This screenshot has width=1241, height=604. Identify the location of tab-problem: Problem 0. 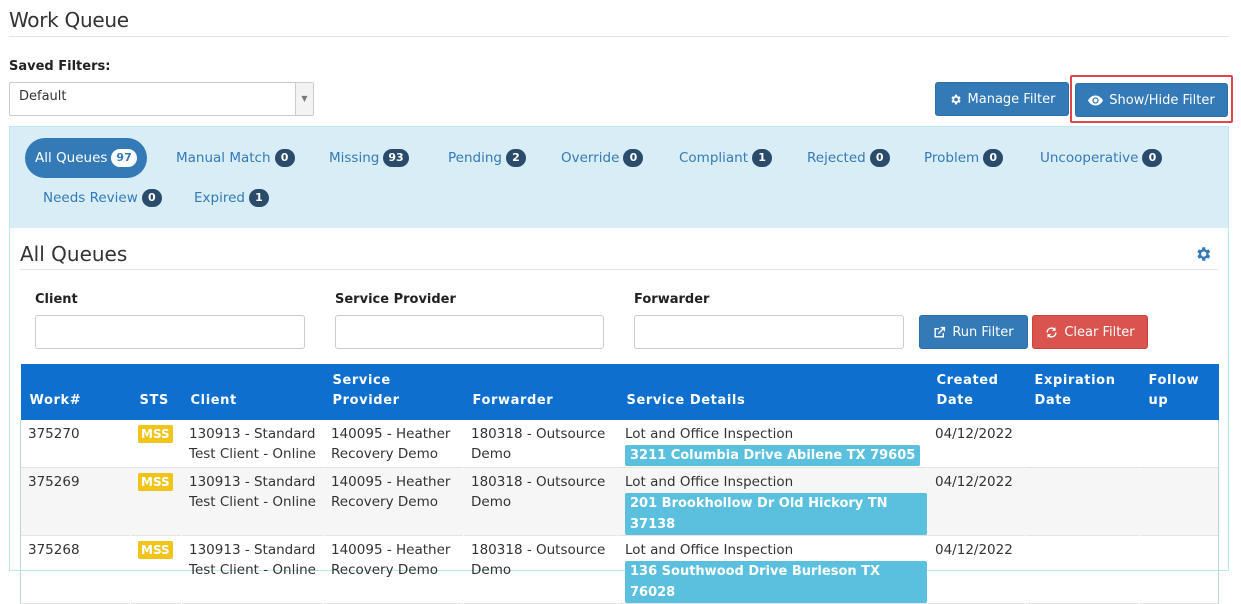
(963, 158).